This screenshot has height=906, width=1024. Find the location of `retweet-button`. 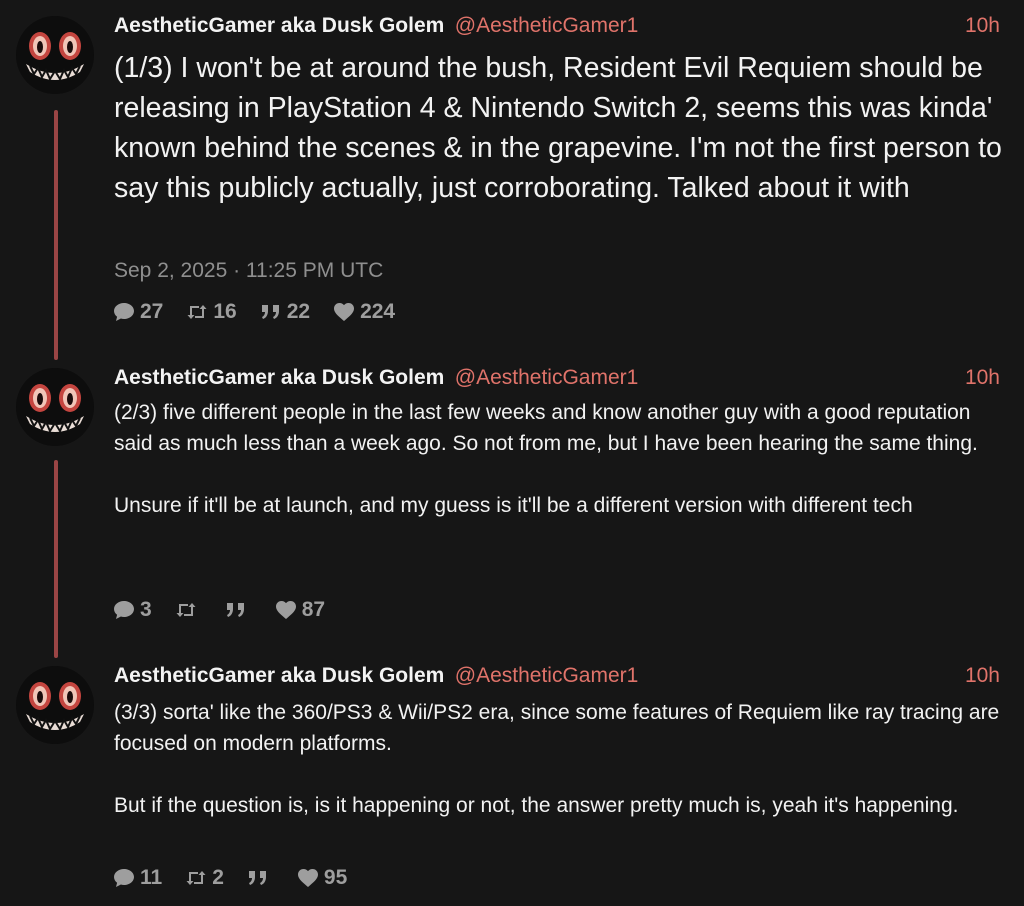

retweet-button is located at coordinates (188, 610).